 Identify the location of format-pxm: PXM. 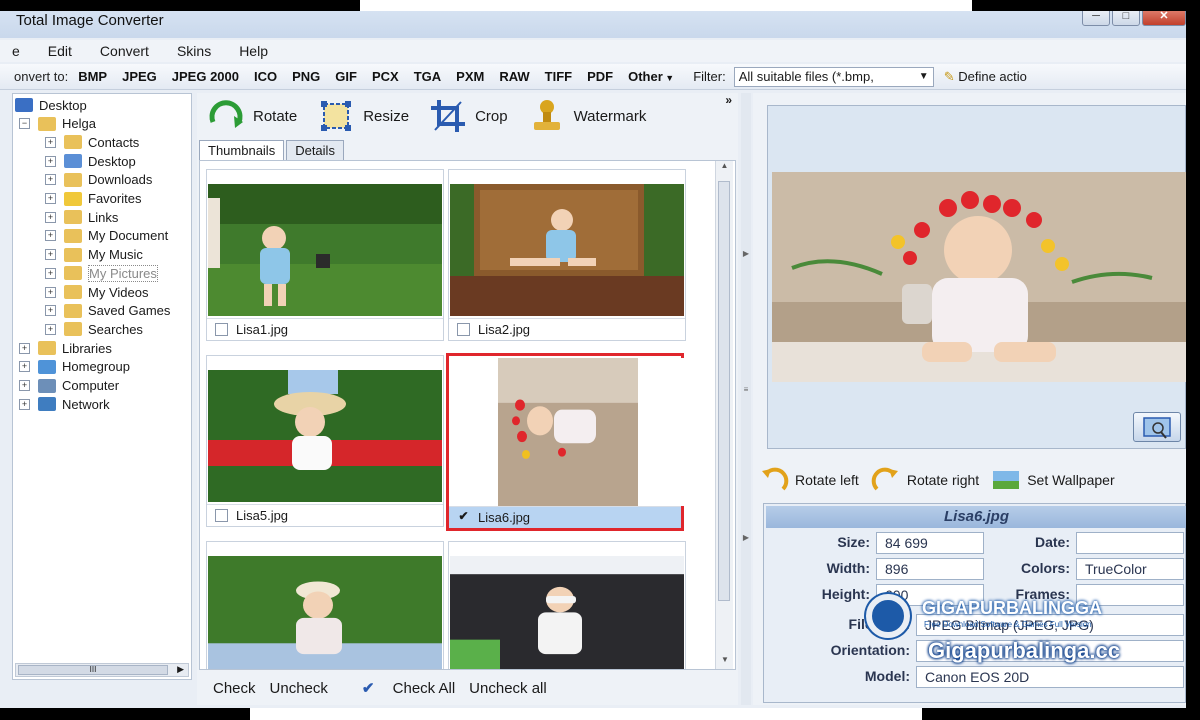
(470, 76).